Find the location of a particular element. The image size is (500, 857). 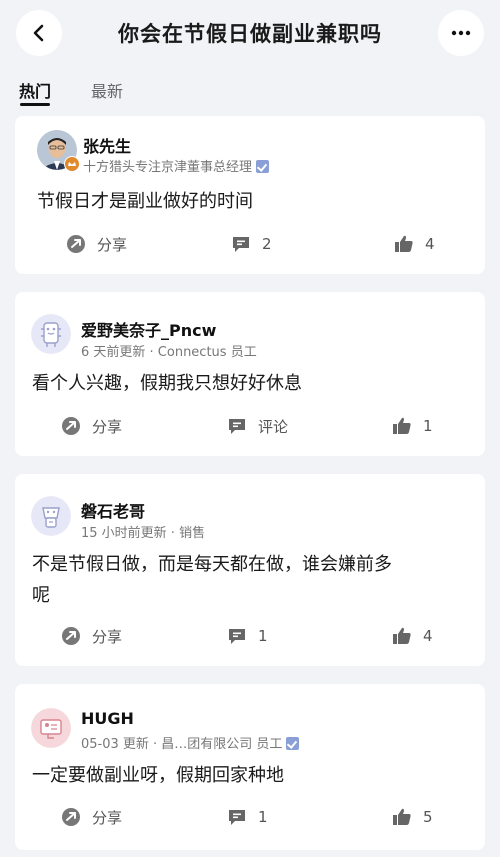

author-name: HUGH is located at coordinates (107, 718).